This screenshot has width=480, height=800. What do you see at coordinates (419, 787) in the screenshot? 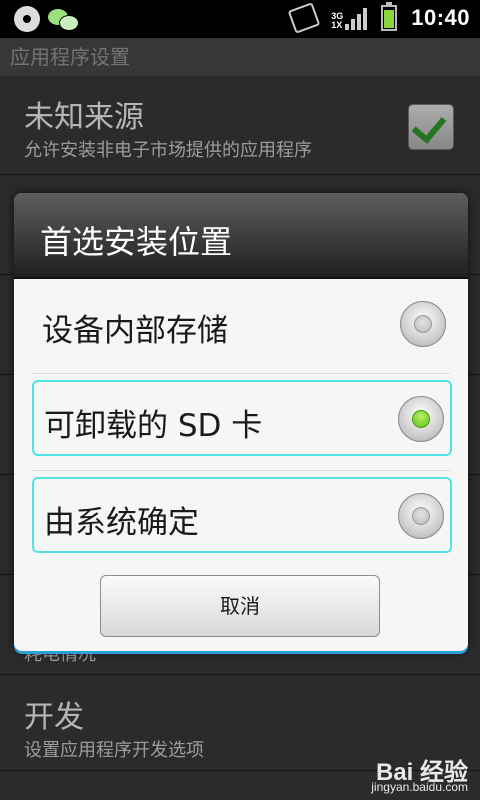
I see `watermark-url: jingyan.baidu.com` at bounding box center [419, 787].